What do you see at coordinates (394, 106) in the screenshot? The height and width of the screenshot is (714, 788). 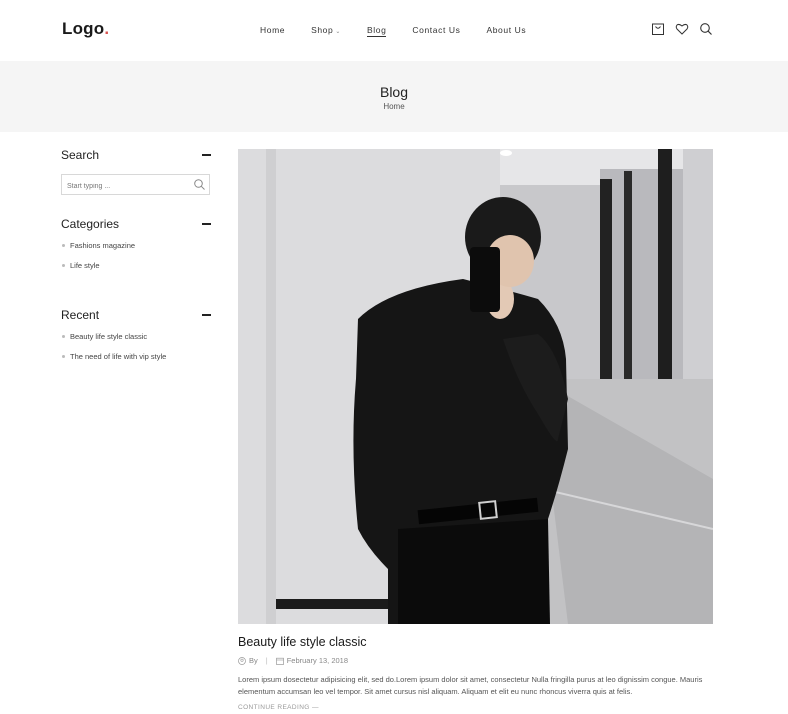 I see `breadcrumb: Home` at bounding box center [394, 106].